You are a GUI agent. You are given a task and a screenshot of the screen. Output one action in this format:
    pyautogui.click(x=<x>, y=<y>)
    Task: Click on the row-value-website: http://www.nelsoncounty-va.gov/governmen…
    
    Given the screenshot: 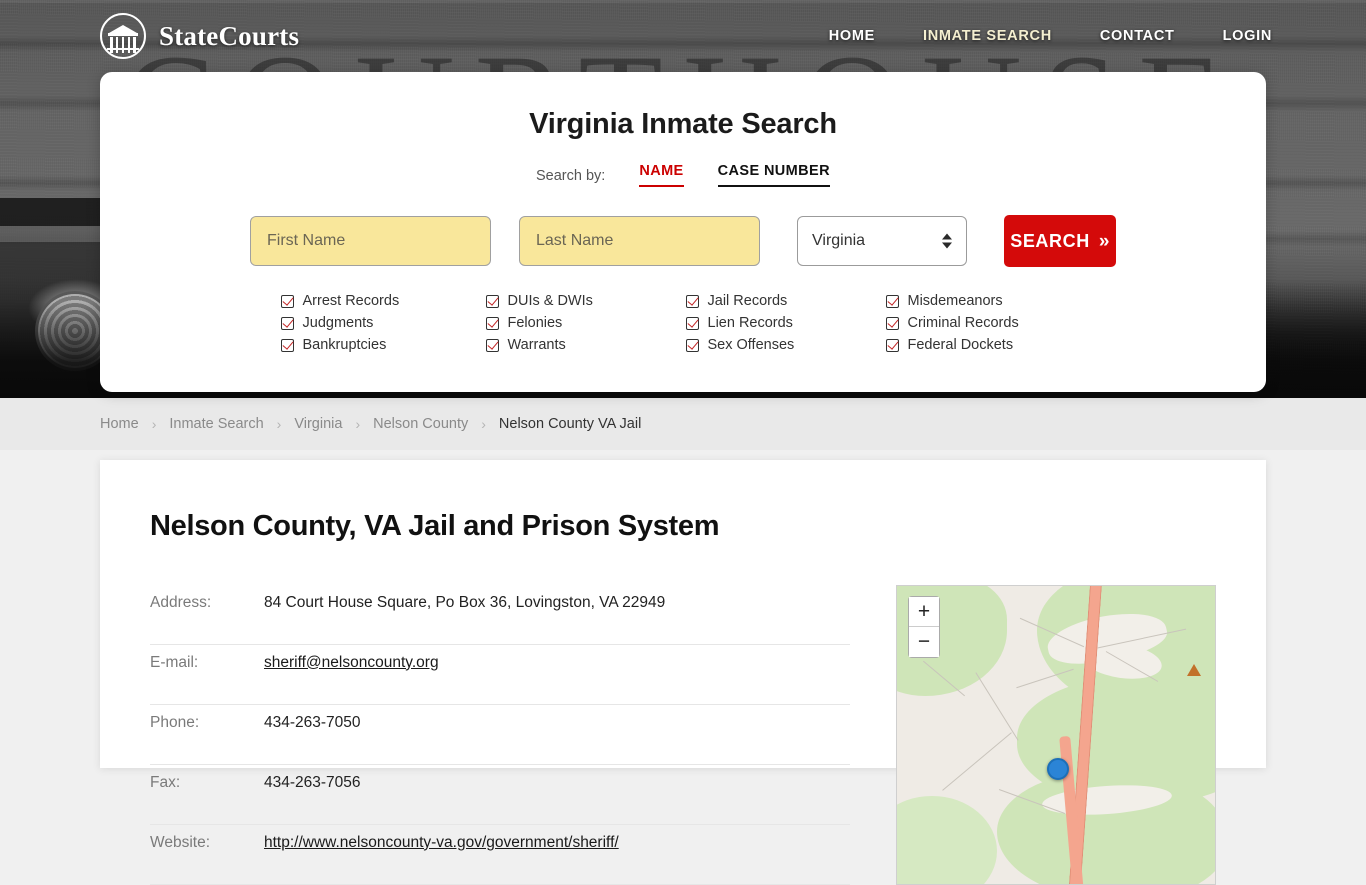 What is the action you would take?
    pyautogui.click(x=557, y=854)
    